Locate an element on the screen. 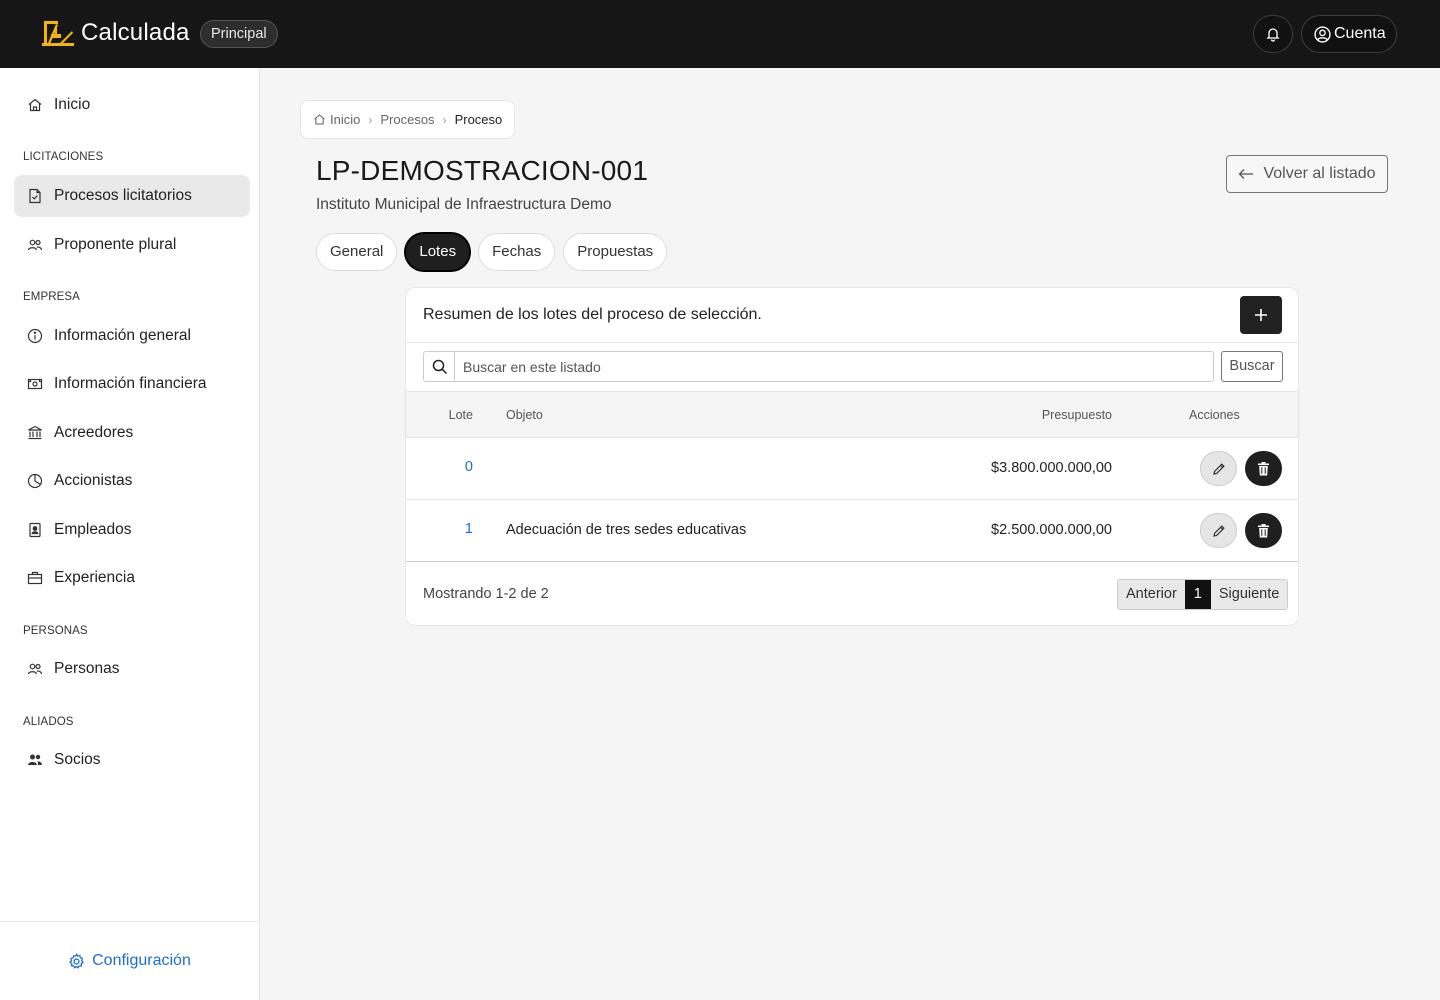 This screenshot has height=1000, width=1440. sidebar-item-label: Personas is located at coordinates (87, 668).